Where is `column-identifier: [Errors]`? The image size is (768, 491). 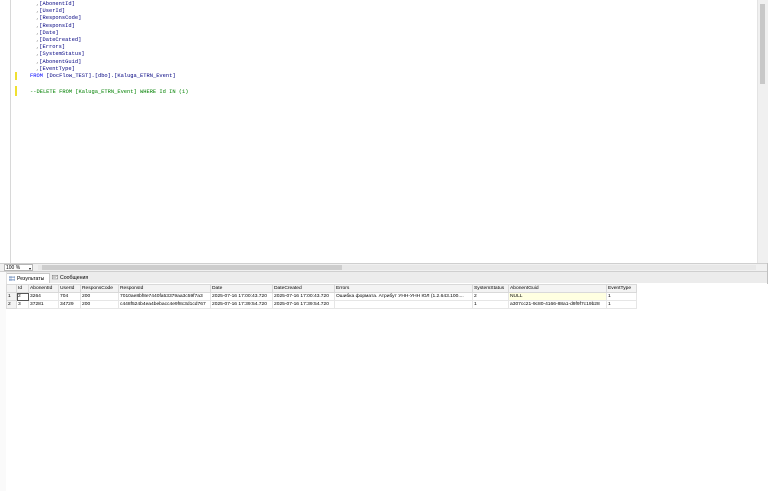
column-identifier: [Errors] is located at coordinates (52, 47).